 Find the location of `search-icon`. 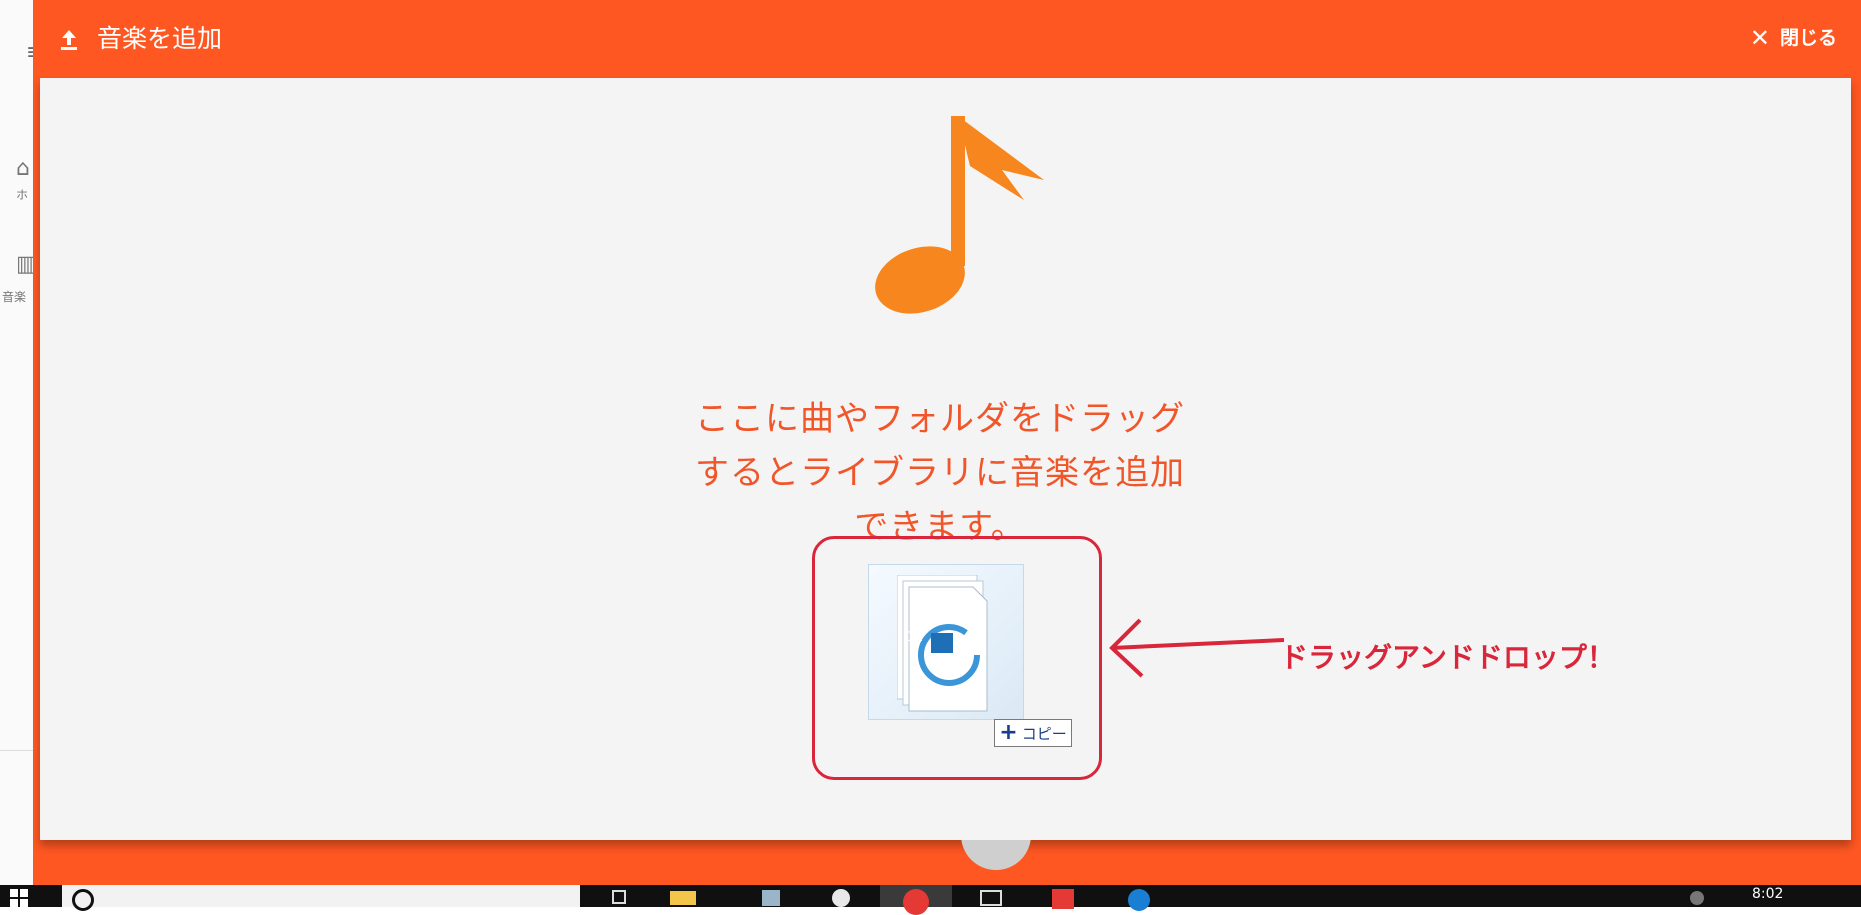

search-icon is located at coordinates (83, 900).